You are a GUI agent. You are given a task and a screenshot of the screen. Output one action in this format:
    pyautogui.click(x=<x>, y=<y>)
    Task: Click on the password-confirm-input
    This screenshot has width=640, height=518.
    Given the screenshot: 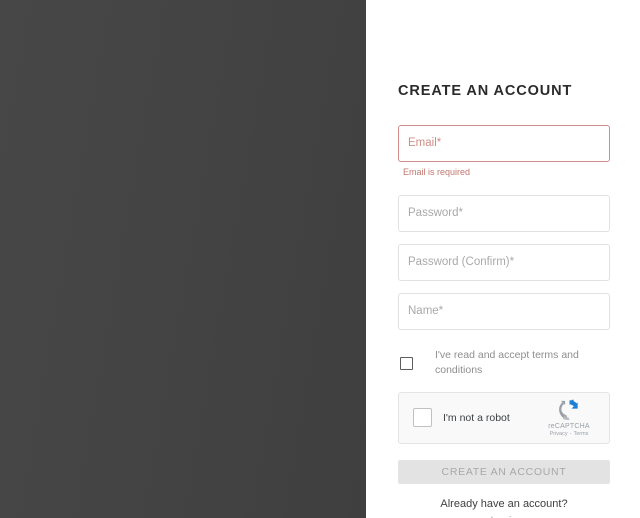 What is the action you would take?
    pyautogui.click(x=504, y=262)
    